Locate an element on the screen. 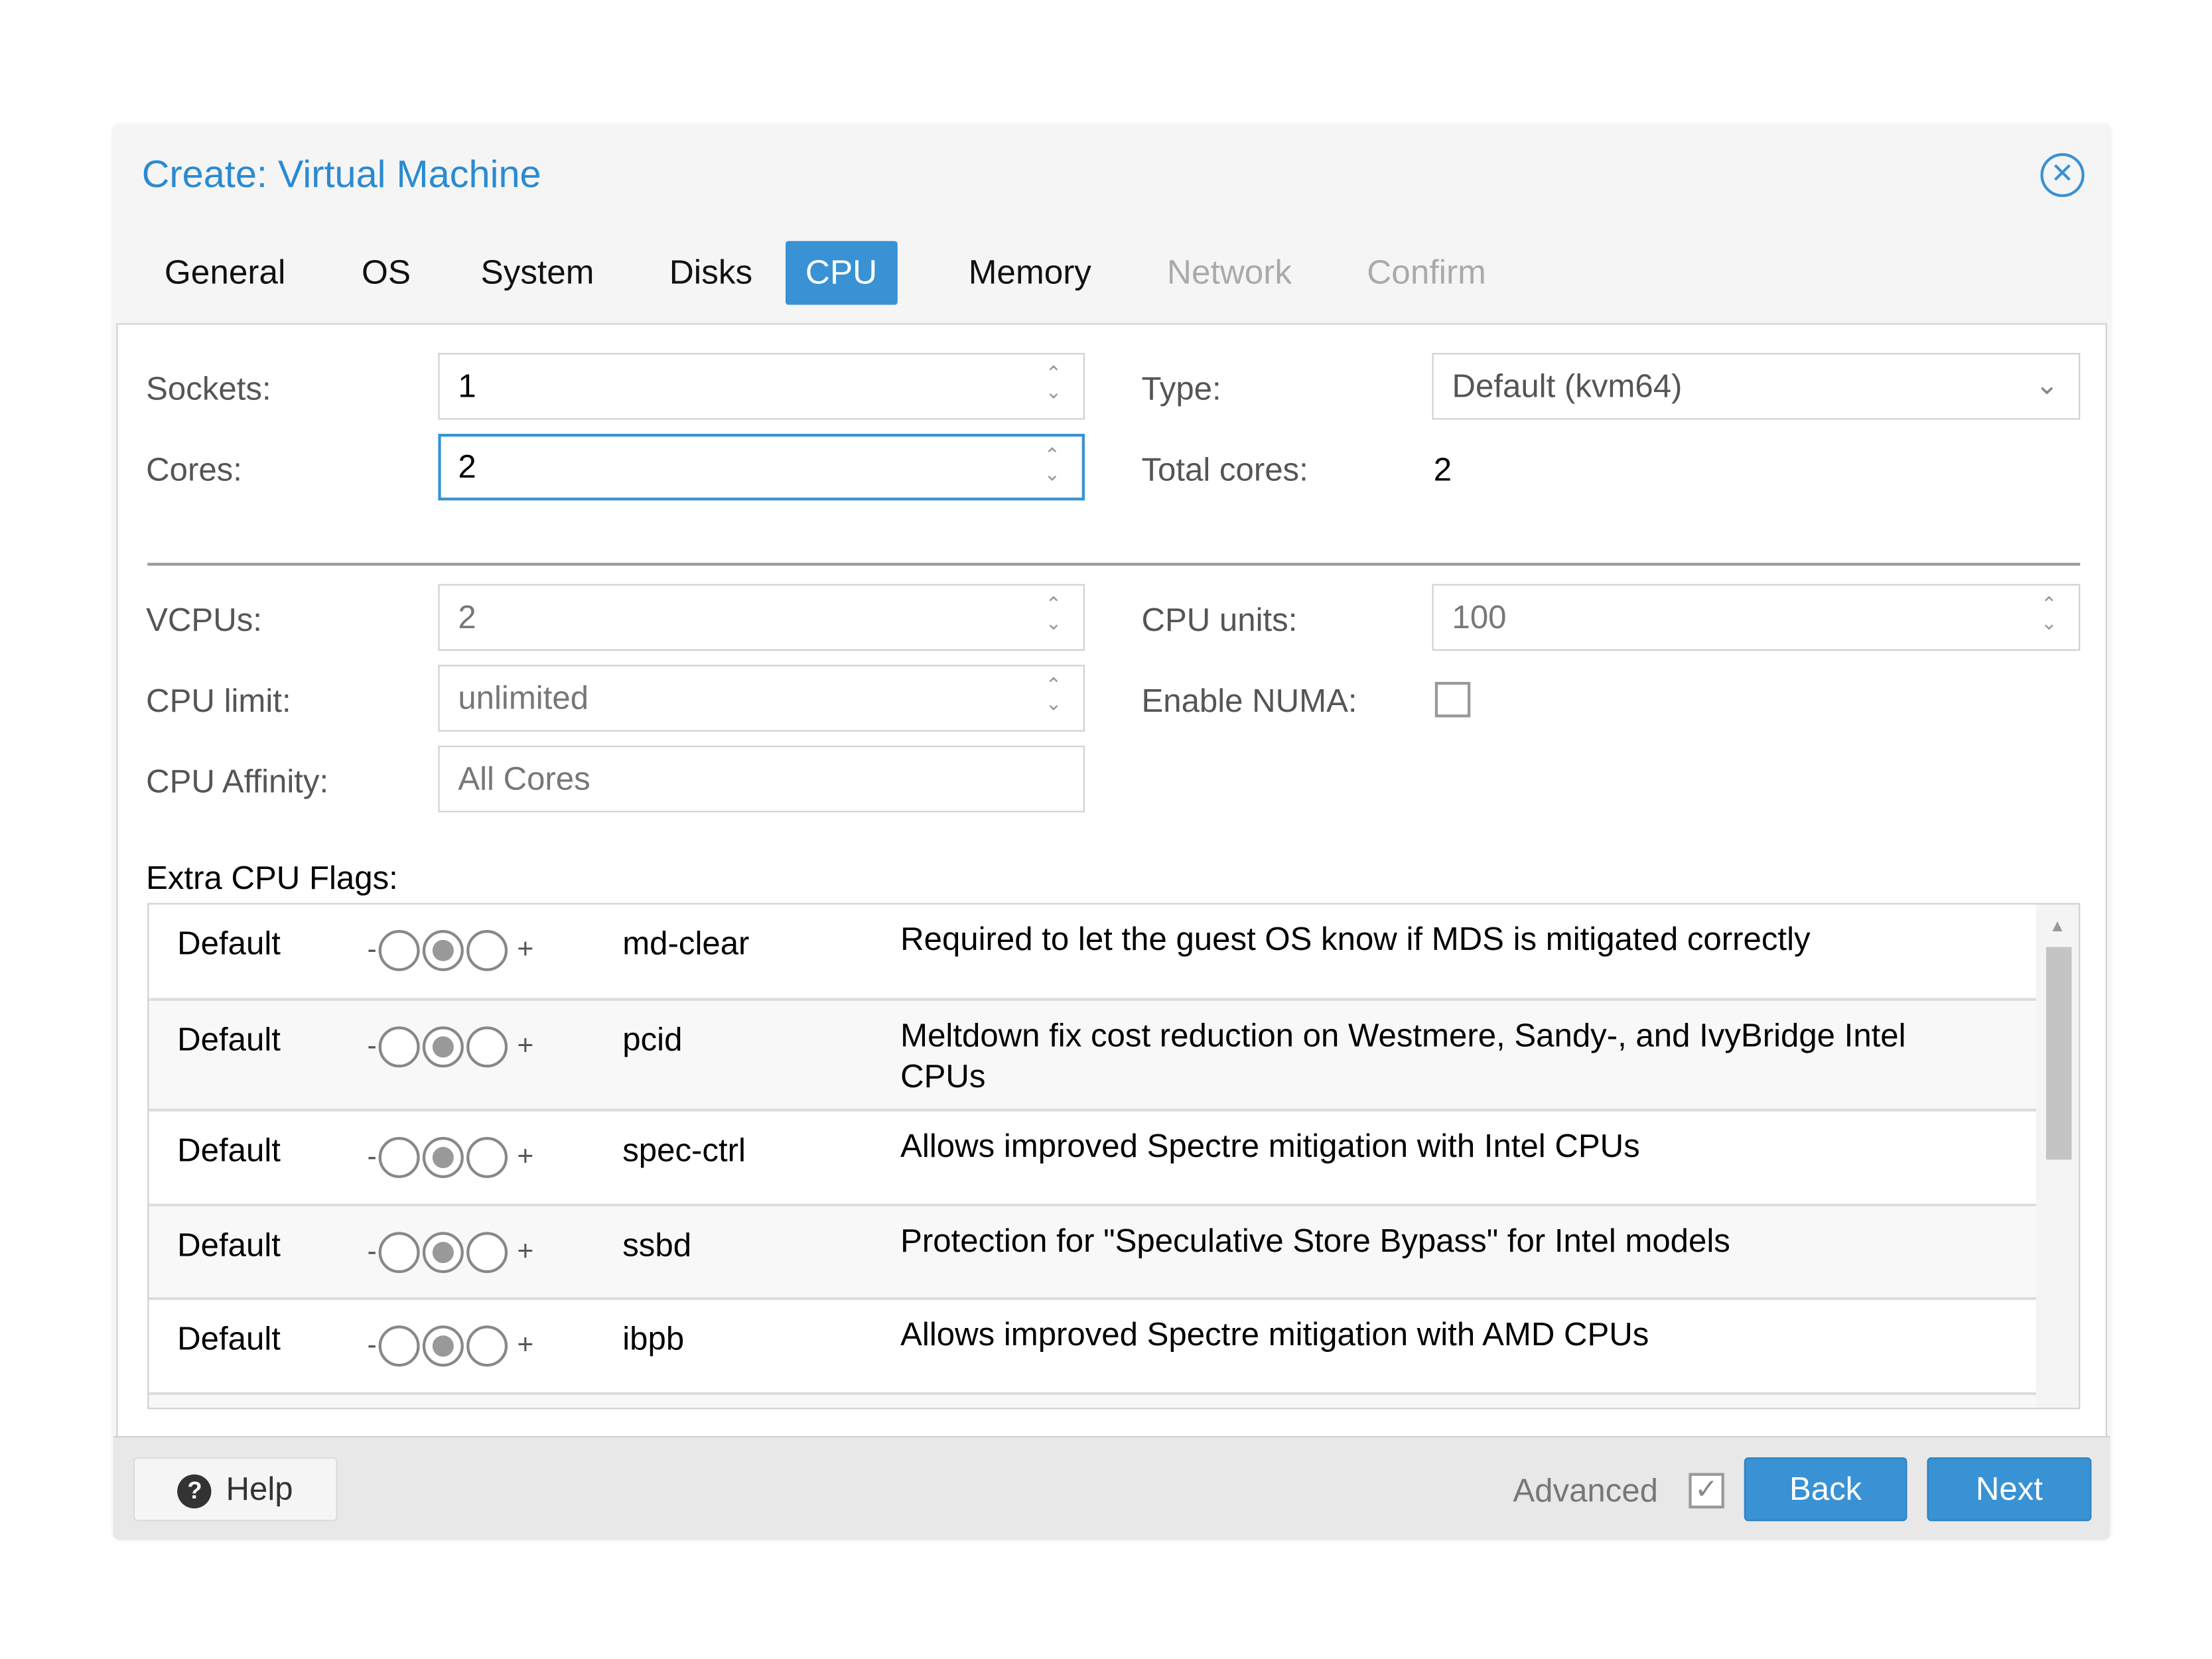 This screenshot has width=2212, height=1659. separator is located at coordinates (1114, 564).